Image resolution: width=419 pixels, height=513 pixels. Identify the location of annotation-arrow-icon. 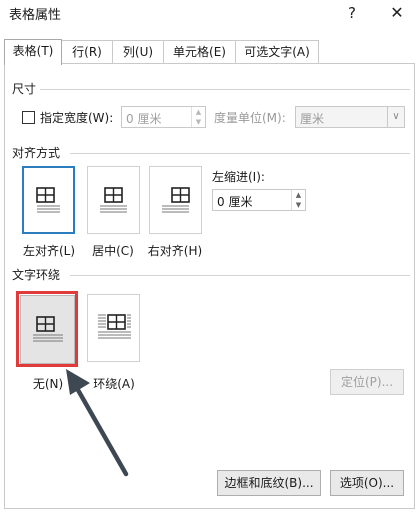
(97, 423).